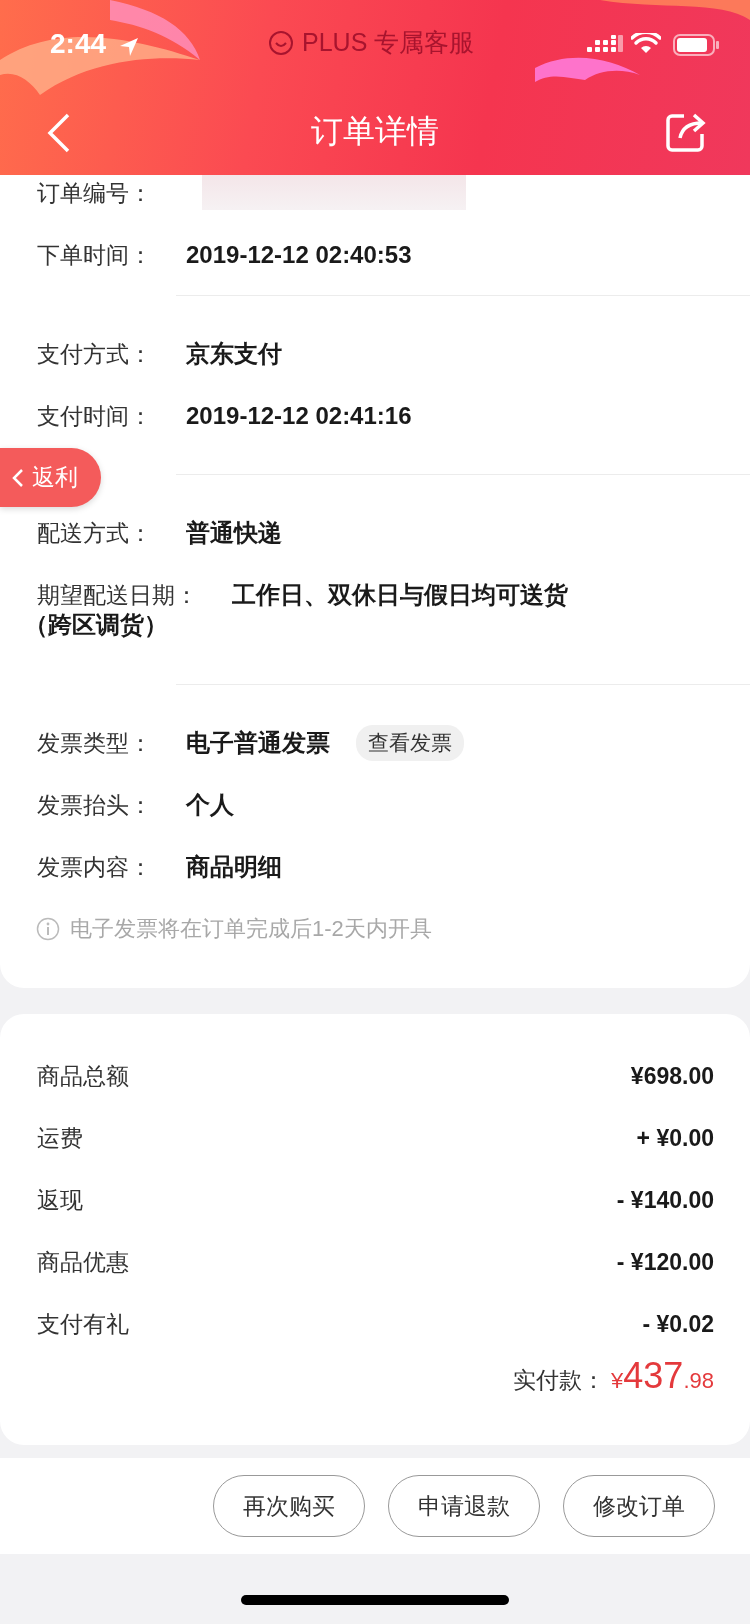 This screenshot has height=1624, width=750. What do you see at coordinates (299, 255) in the screenshot?
I see `field-value: 2019-12-12 02:40:53` at bounding box center [299, 255].